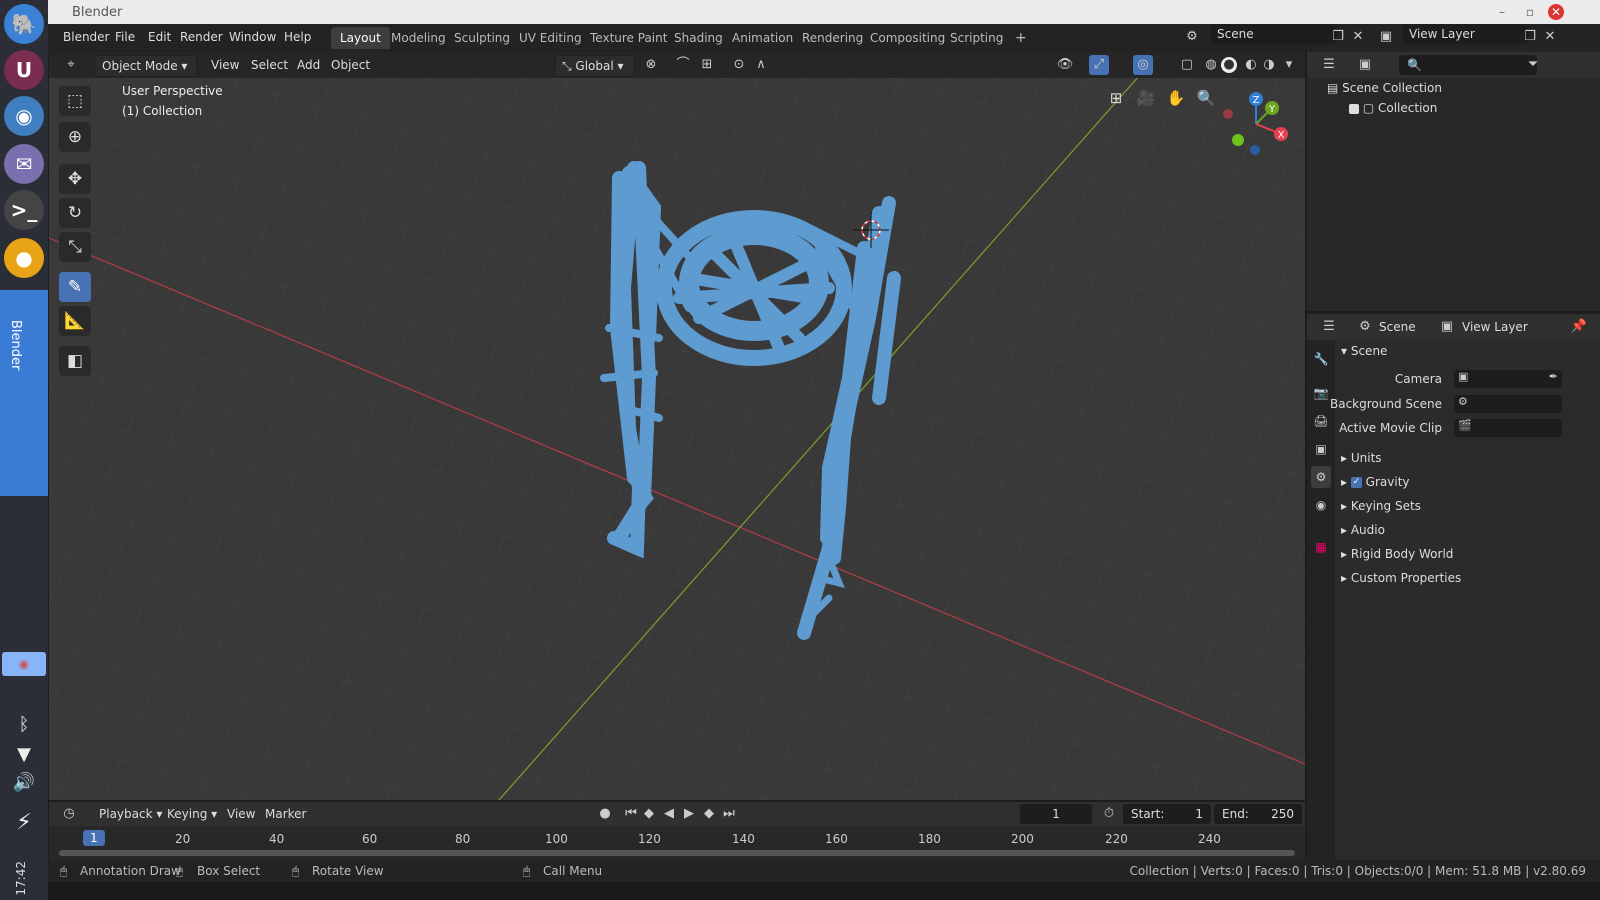  What do you see at coordinates (418, 38) in the screenshot?
I see `tab-modeling: Modeling` at bounding box center [418, 38].